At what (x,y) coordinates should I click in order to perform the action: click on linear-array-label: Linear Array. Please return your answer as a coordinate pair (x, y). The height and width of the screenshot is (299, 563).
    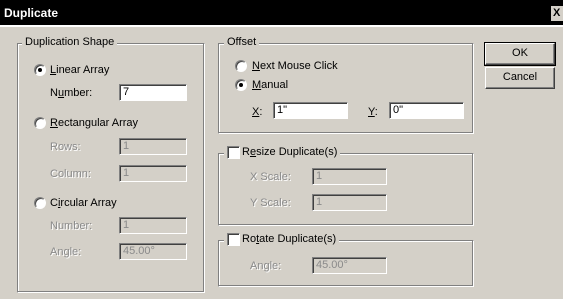
    Looking at the image, I should click on (79, 70).